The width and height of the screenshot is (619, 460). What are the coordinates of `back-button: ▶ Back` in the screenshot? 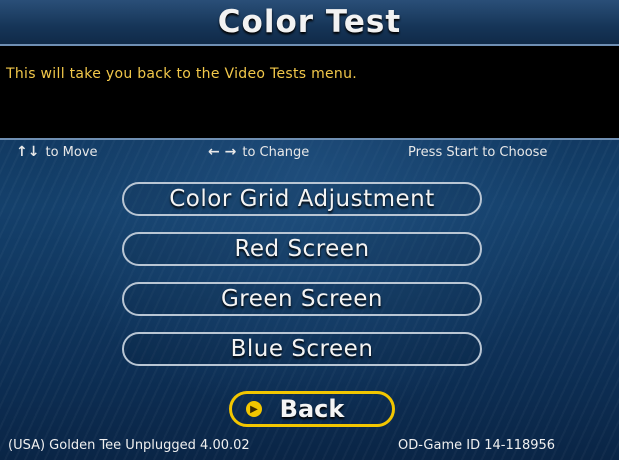 It's located at (312, 409).